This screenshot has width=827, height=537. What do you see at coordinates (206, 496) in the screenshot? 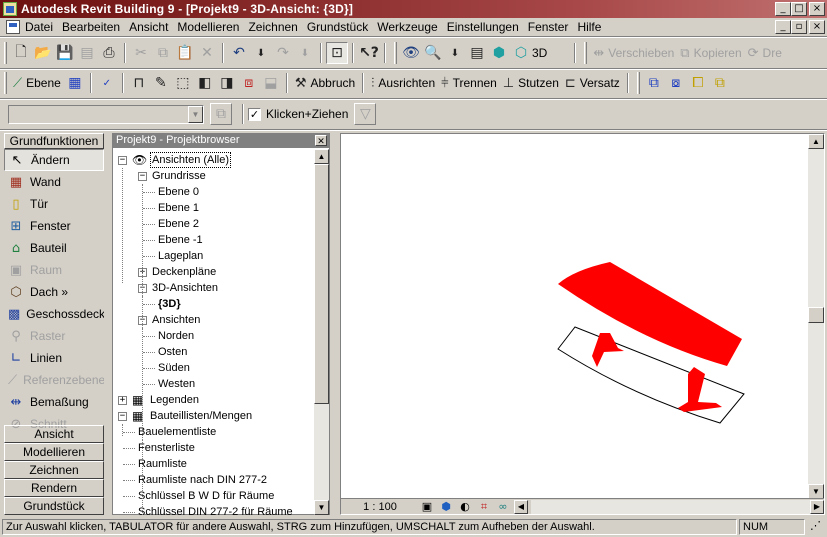
I see `tree-item: Schlüssel B W D für Räume` at bounding box center [206, 496].